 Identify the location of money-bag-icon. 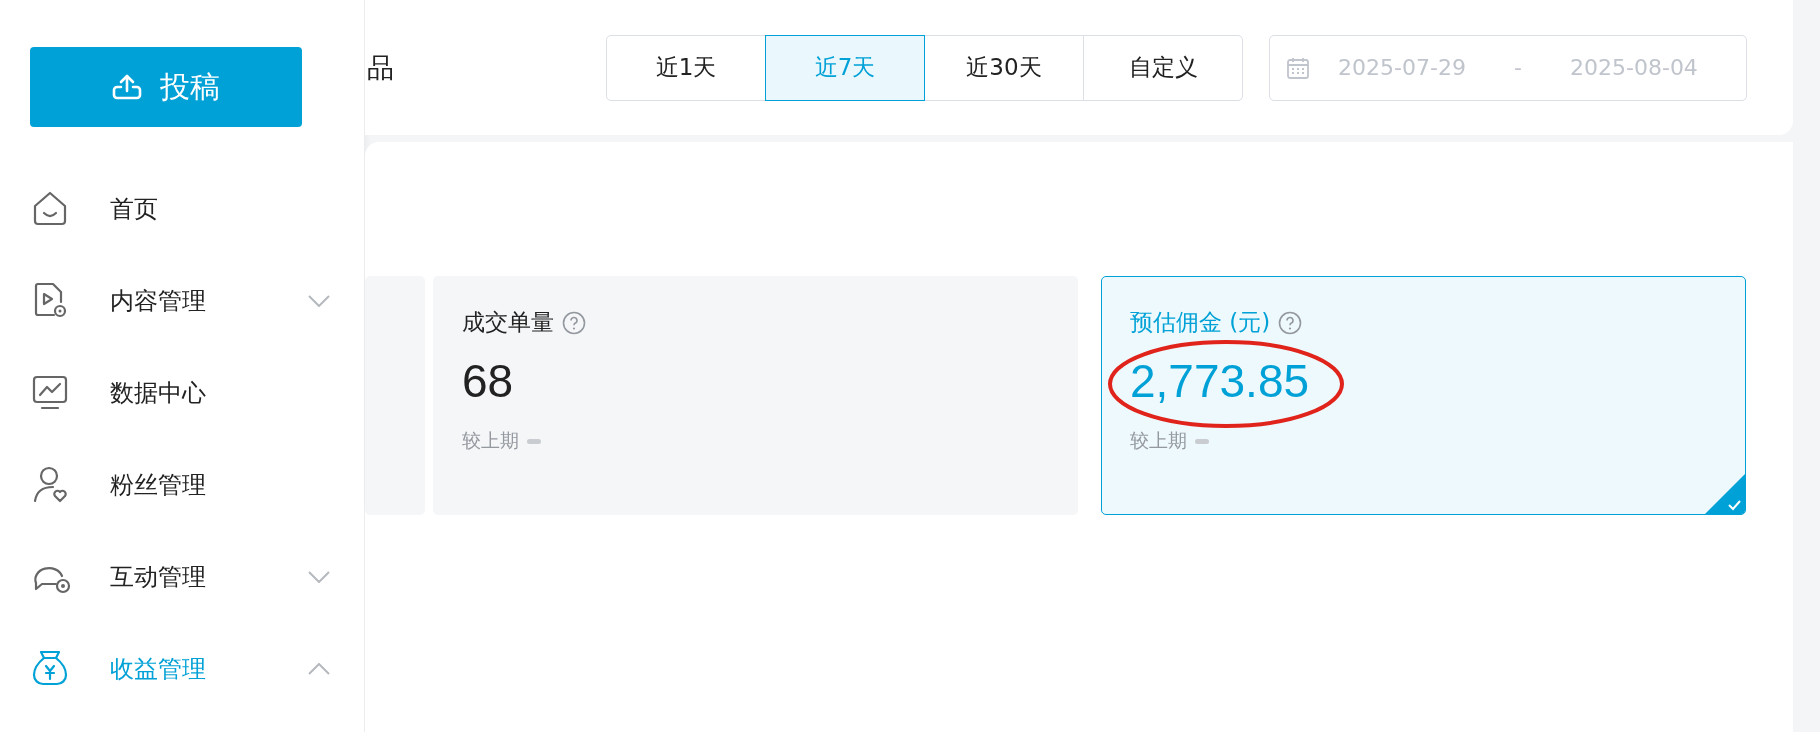
(50, 668).